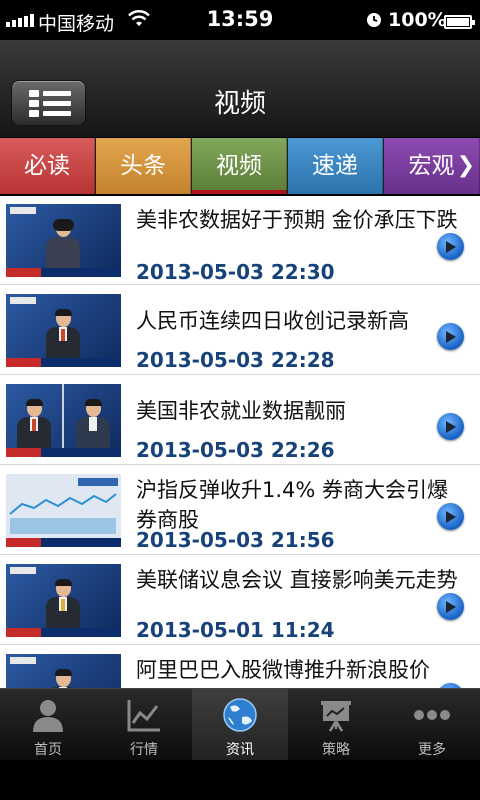 The image size is (480, 800). What do you see at coordinates (48, 715) in the screenshot?
I see `user-icon` at bounding box center [48, 715].